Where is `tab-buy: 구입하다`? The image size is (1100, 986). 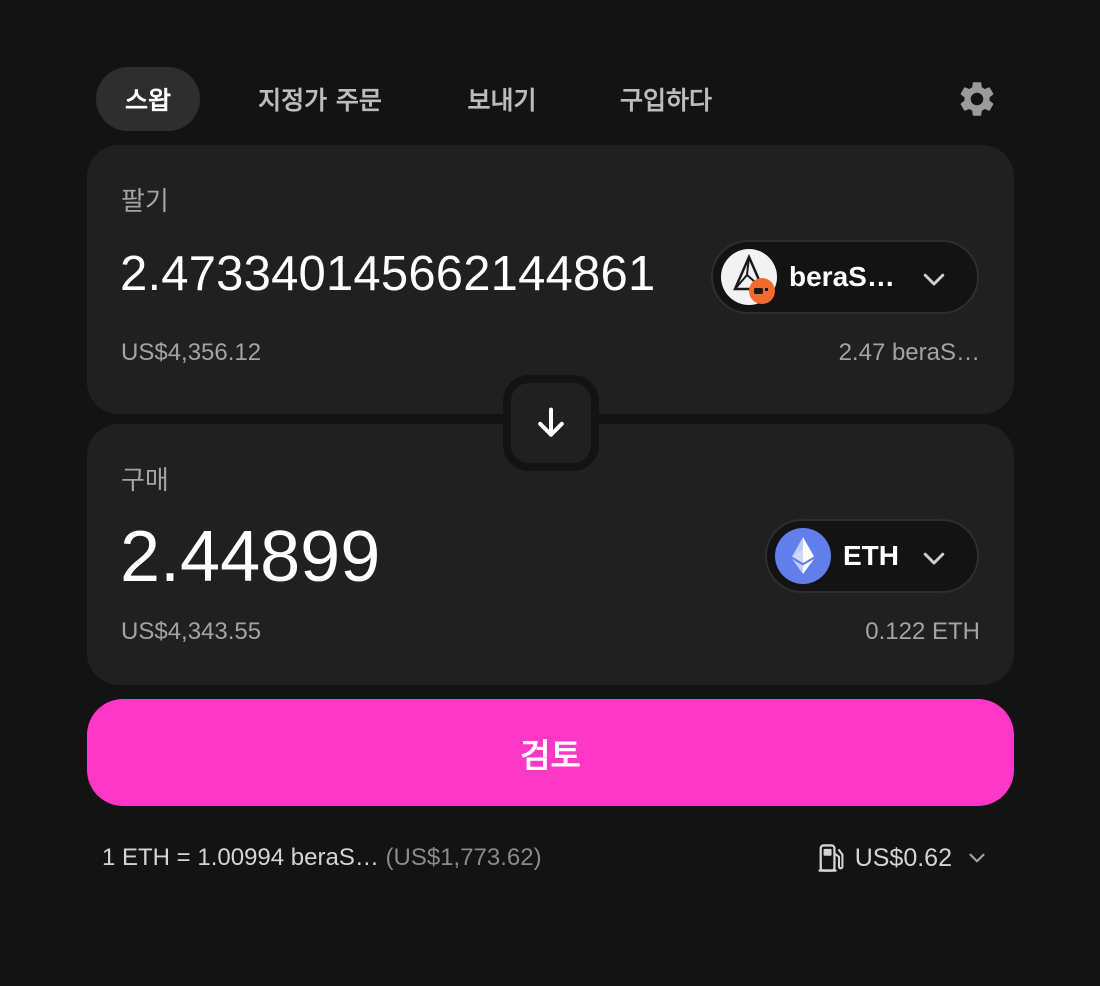 tab-buy: 구입하다 is located at coordinates (666, 99).